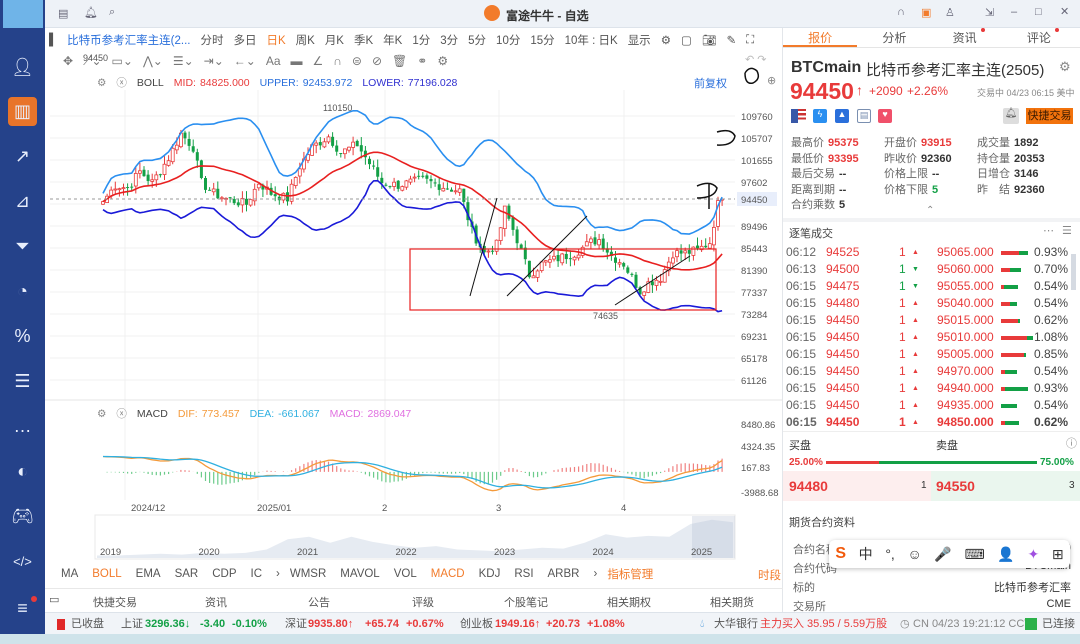 The width and height of the screenshot is (1080, 644). Describe the element at coordinates (423, 602) in the screenshot. I see `bottom-tab: 评级` at that location.